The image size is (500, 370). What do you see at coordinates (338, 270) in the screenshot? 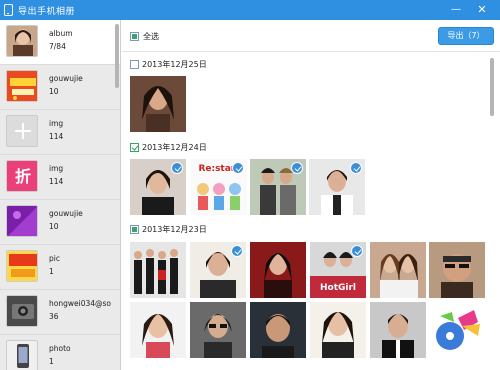
I see `photo-thumbnail: HotGirl` at bounding box center [338, 270].